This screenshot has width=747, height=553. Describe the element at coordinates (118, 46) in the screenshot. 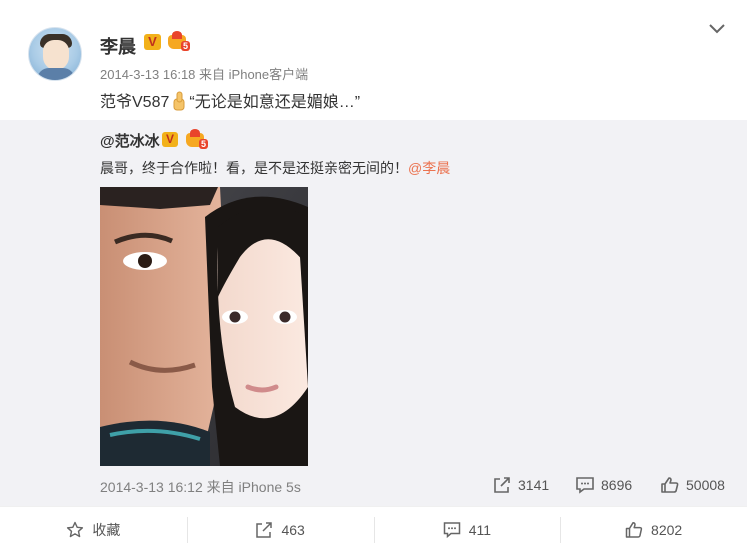

I see `author-name: 李晨` at that location.